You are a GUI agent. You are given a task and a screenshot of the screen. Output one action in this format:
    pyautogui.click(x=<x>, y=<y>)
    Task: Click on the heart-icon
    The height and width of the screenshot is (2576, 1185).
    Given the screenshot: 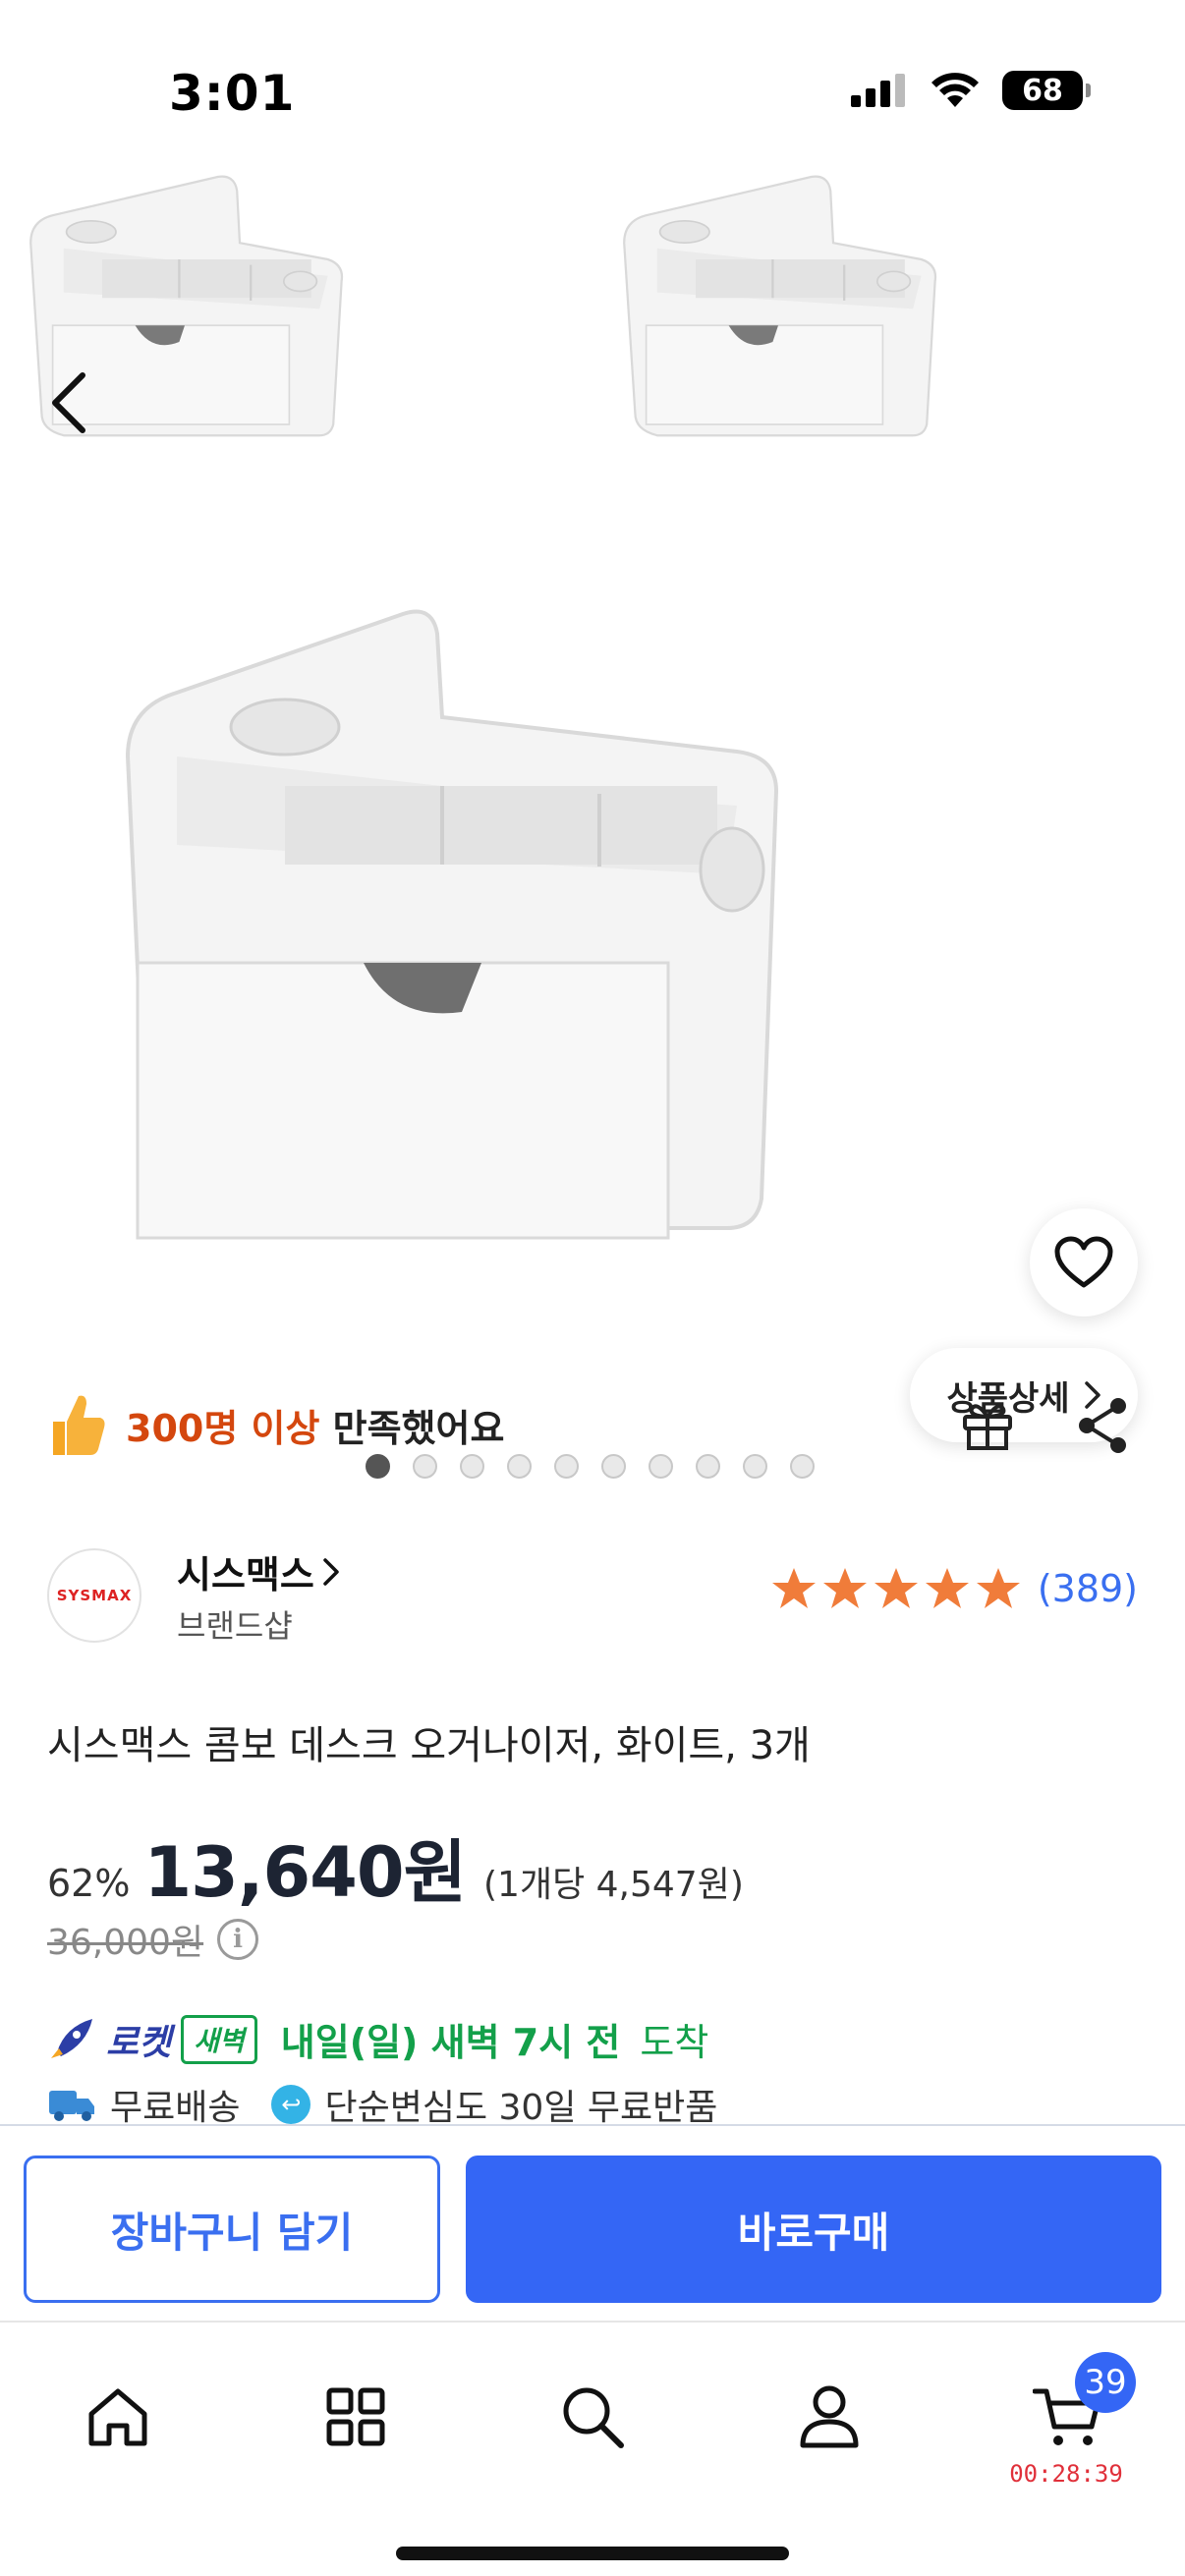 What is the action you would take?
    pyautogui.click(x=1084, y=1262)
    